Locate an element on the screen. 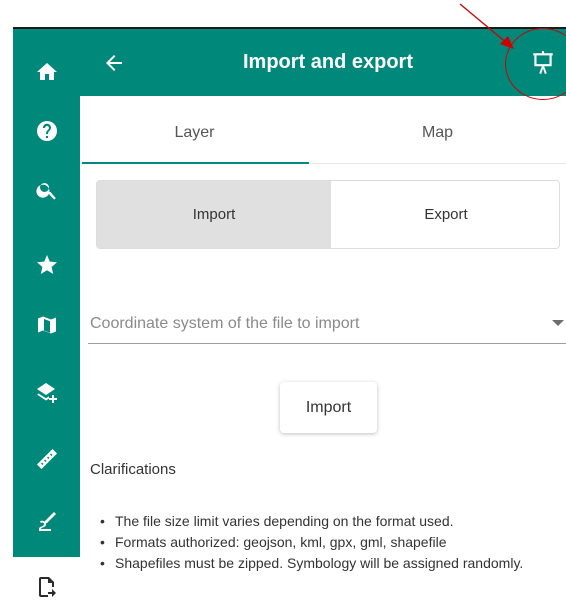 Image resolution: width=566 pixels, height=615 pixels. sidebar-item-measure is located at coordinates (46, 459).